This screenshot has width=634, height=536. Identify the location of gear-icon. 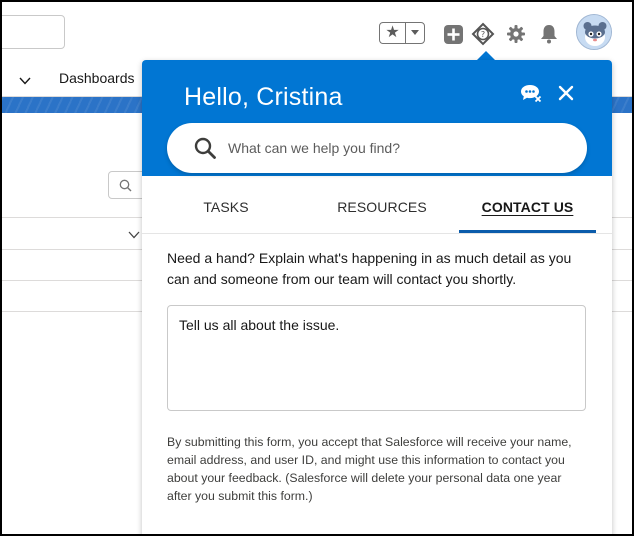
(516, 34).